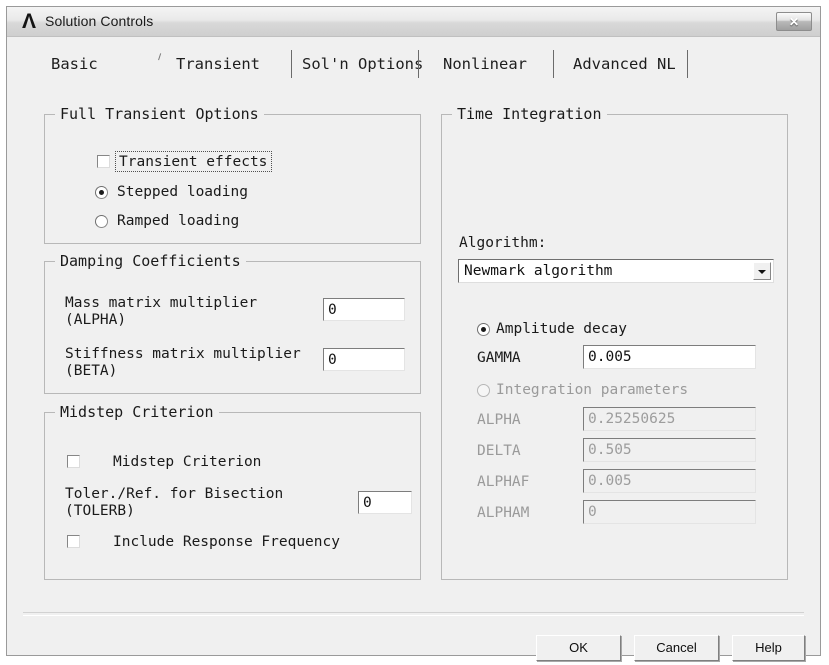 Image resolution: width=829 pixels, height=665 pixels. What do you see at coordinates (178, 221) in the screenshot?
I see `label-ramped-loading: Ramped loading` at bounding box center [178, 221].